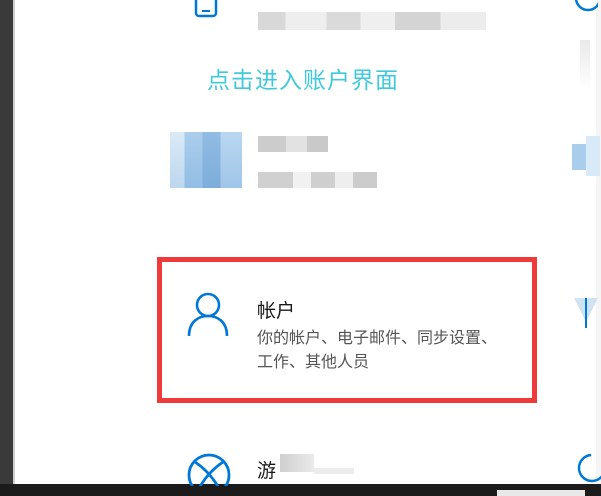 This screenshot has width=601, height=496. What do you see at coordinates (267, 471) in the screenshot?
I see `gaming-title: 游` at bounding box center [267, 471].